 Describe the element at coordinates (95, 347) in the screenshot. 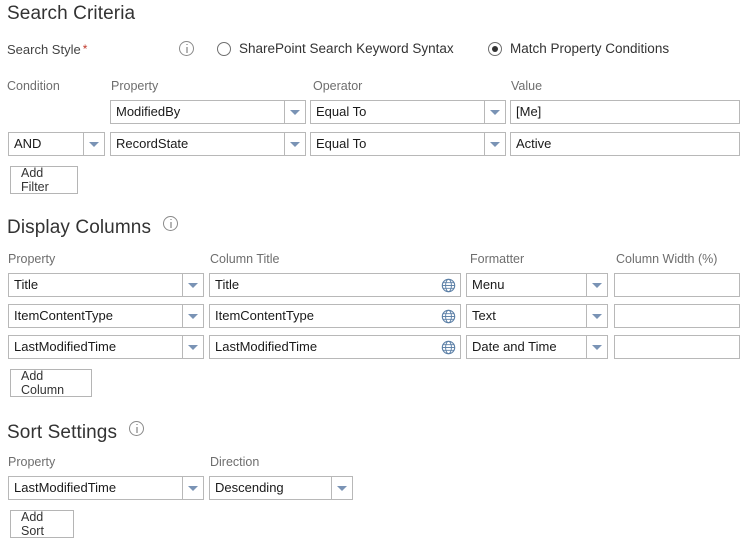

I see `display-column-property-value-row3: LastModifiedTime` at that location.